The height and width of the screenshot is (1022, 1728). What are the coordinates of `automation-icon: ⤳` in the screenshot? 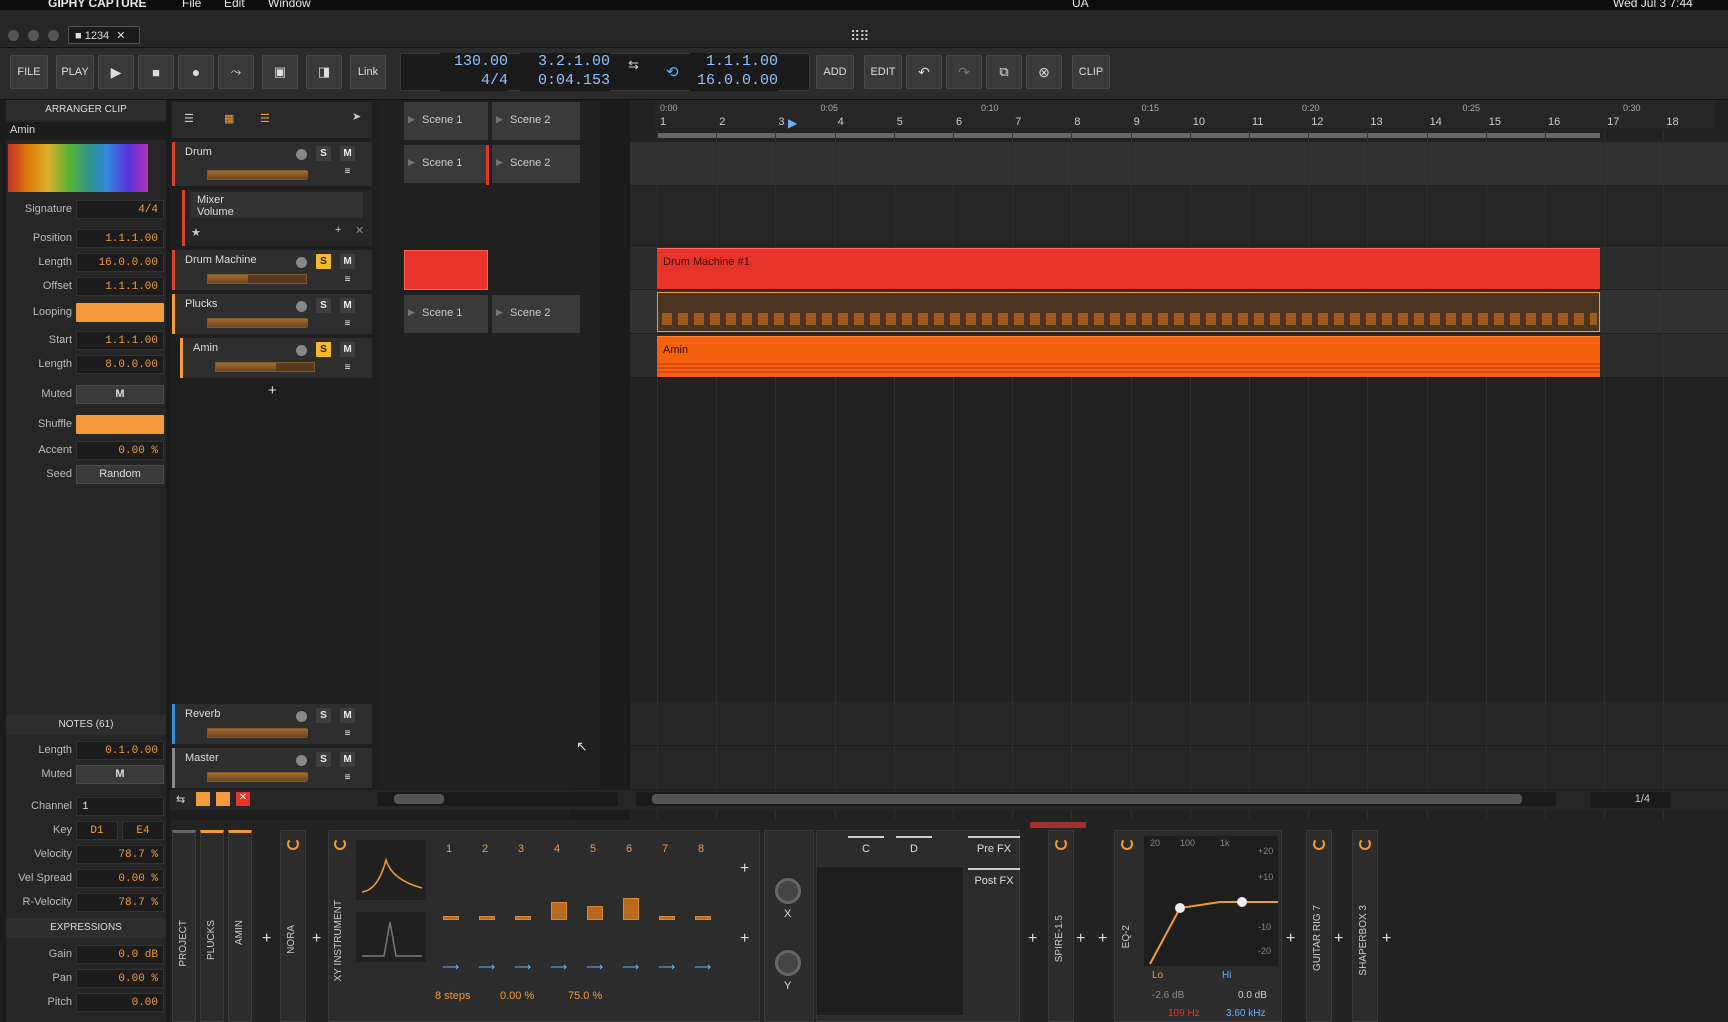 It's located at (236, 72).